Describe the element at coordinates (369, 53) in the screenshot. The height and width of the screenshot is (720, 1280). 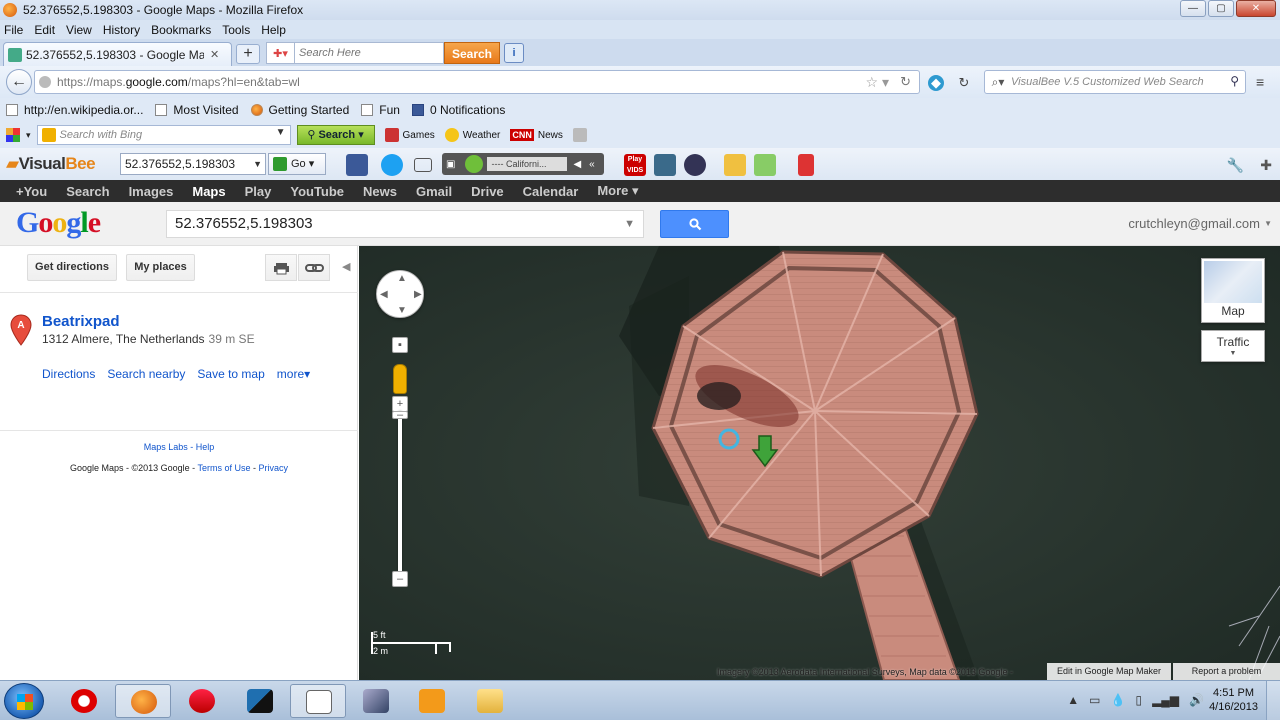
I see `toolbar-search-input` at that location.